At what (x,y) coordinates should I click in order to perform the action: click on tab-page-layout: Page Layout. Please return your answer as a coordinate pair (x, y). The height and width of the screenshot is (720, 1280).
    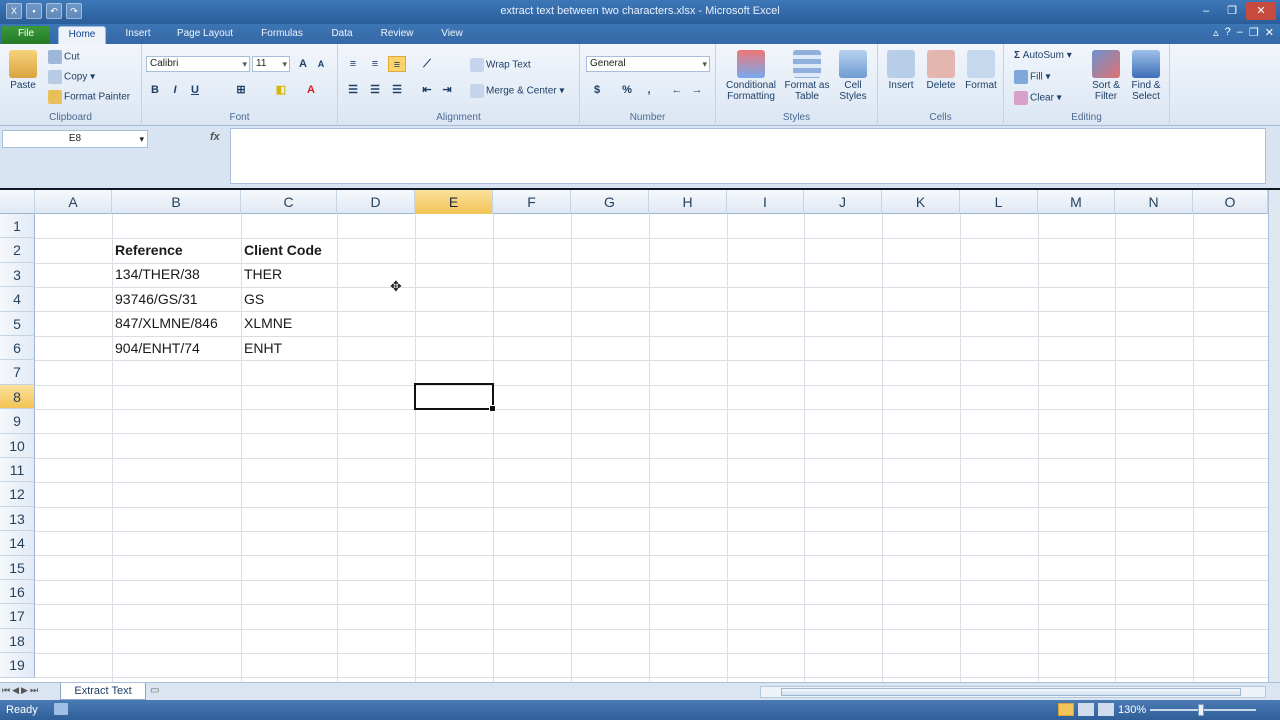
    Looking at the image, I should click on (205, 35).